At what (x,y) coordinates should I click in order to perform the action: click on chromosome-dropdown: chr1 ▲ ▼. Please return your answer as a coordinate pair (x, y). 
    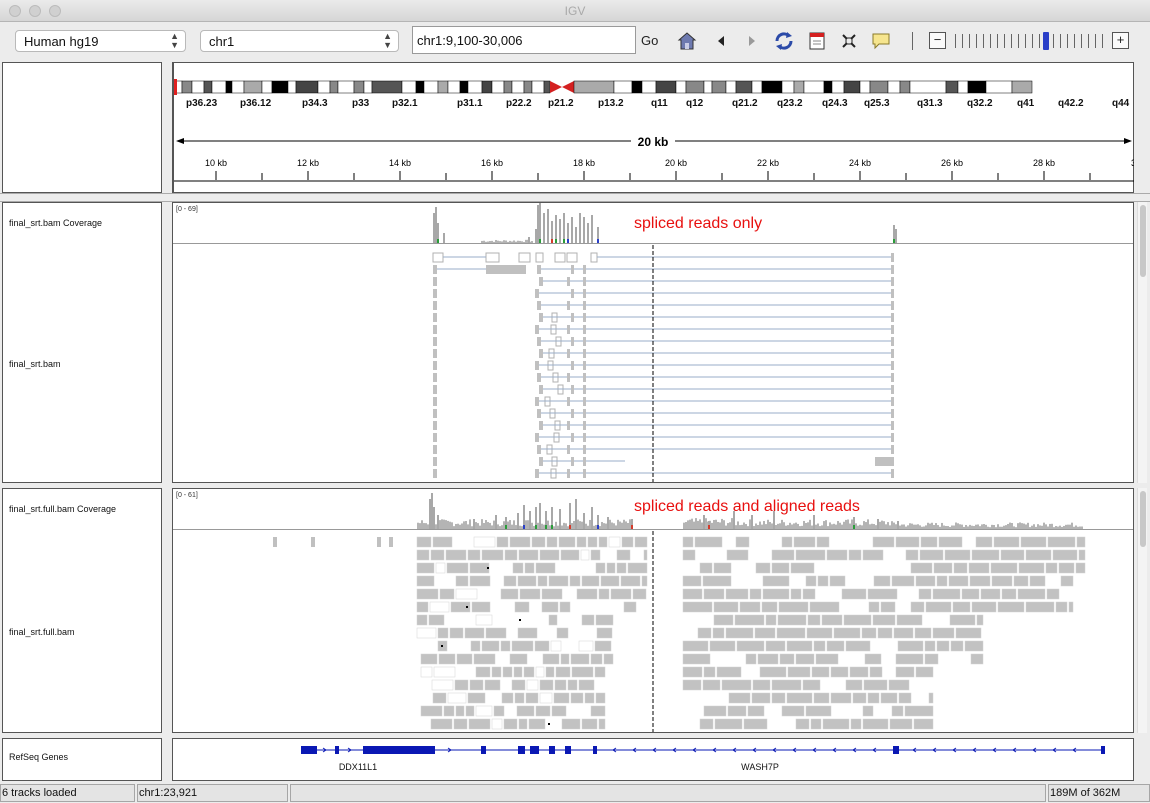
    Looking at the image, I should click on (299, 41).